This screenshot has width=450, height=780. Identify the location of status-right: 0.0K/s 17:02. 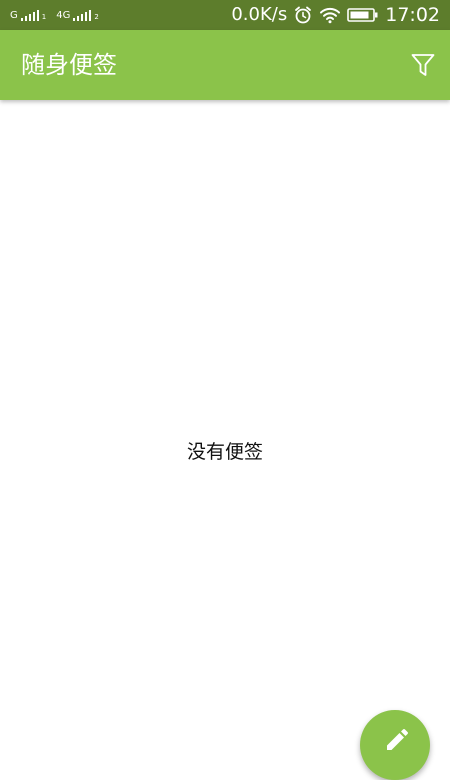
(335, 15).